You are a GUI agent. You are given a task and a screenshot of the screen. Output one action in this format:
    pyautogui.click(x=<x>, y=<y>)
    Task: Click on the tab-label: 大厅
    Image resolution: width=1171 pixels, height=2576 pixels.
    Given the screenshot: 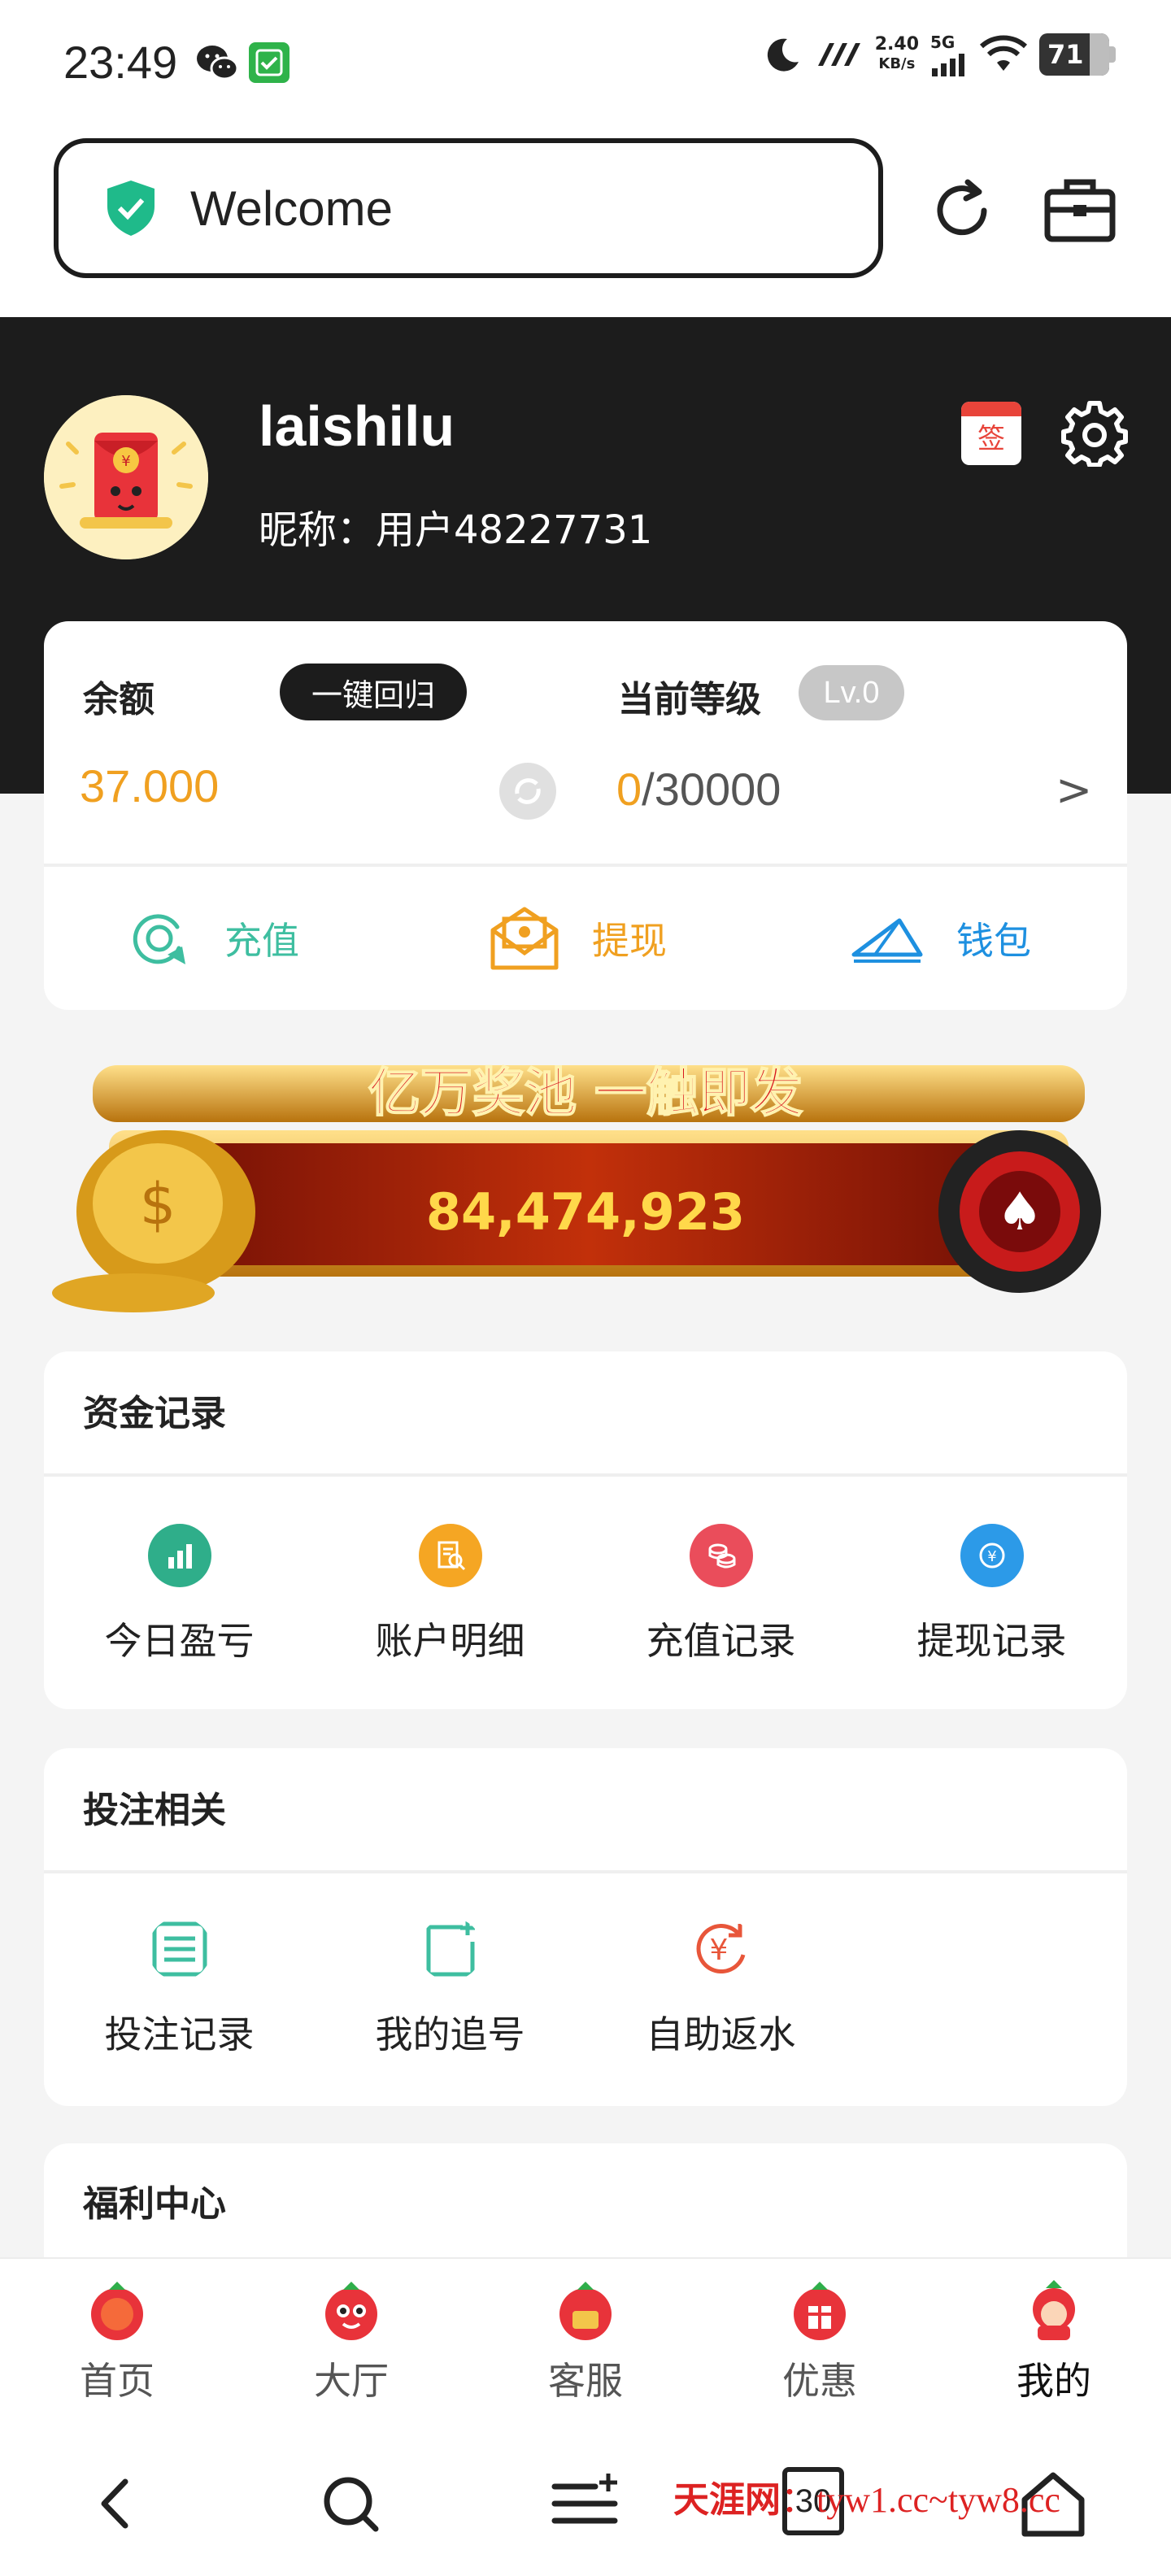 What is the action you would take?
    pyautogui.click(x=352, y=2381)
    